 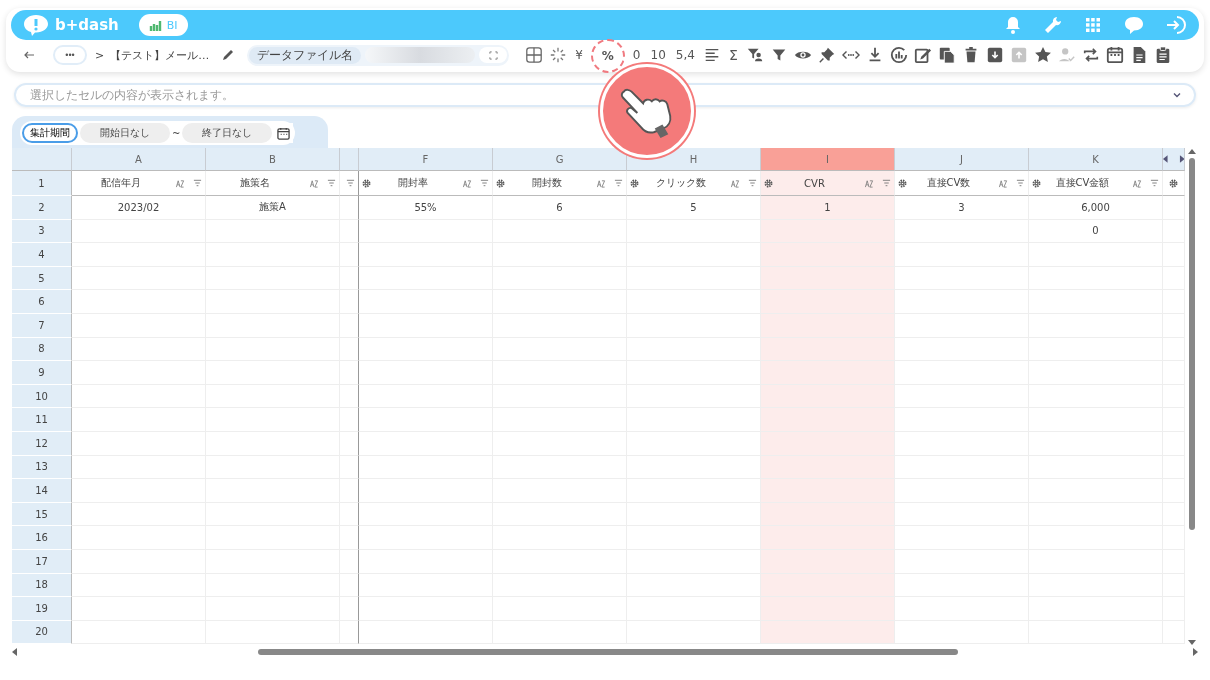 I want to click on row-number: 17, so click(x=42, y=561).